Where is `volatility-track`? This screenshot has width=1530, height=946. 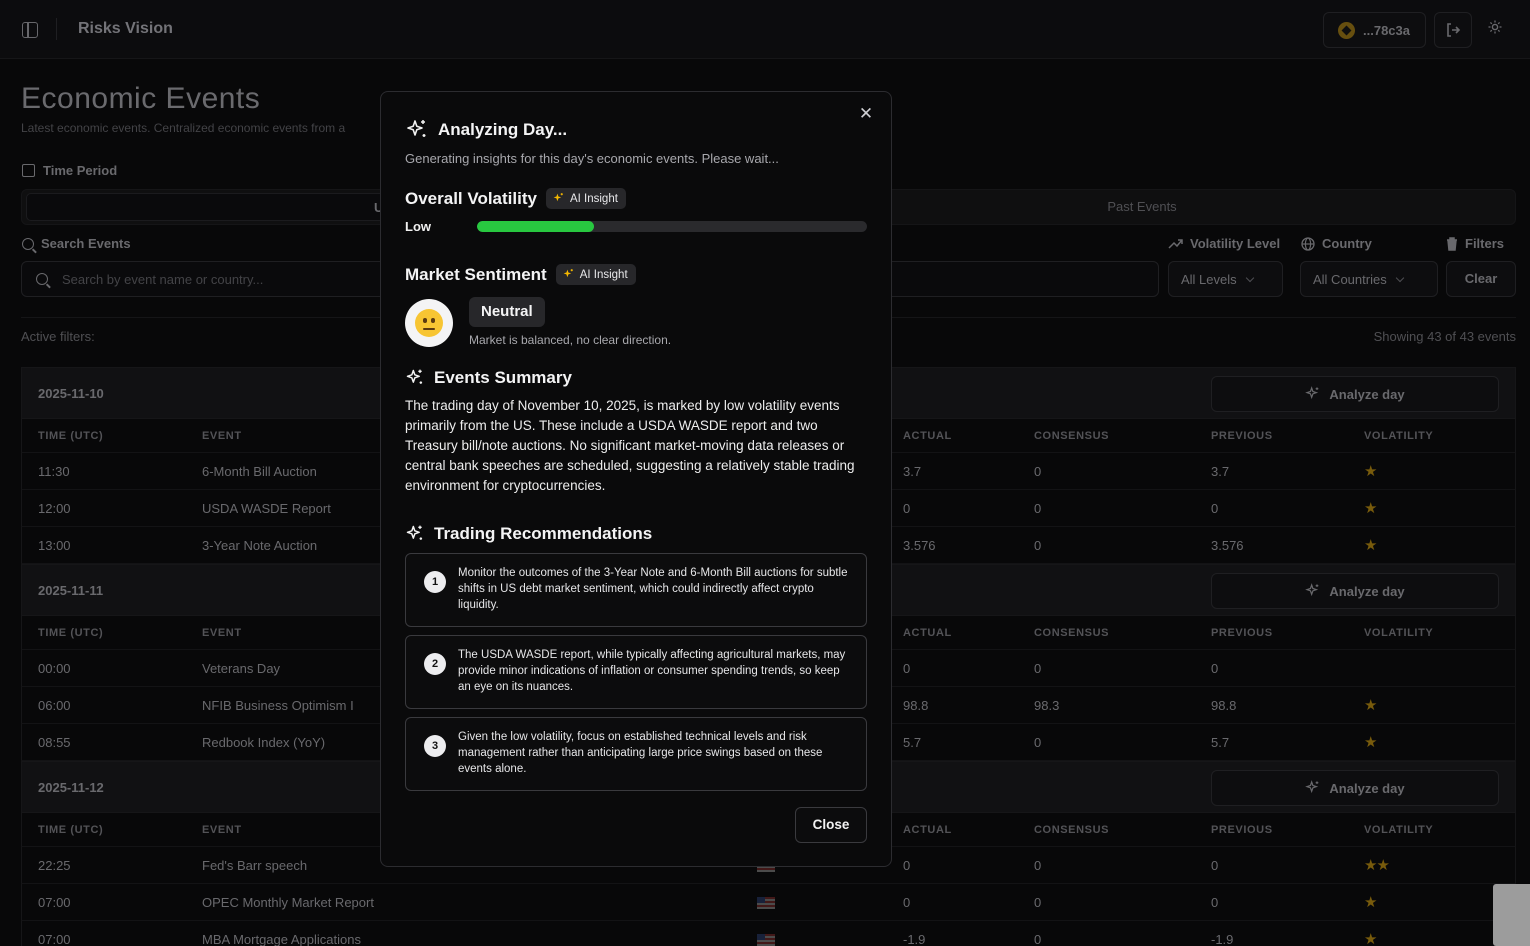 volatility-track is located at coordinates (672, 226).